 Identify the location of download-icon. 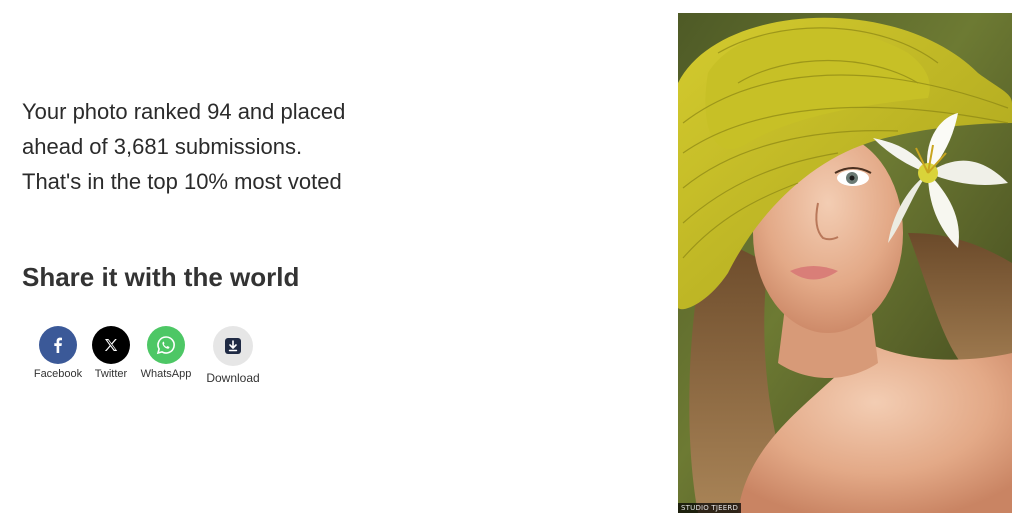
(233, 346).